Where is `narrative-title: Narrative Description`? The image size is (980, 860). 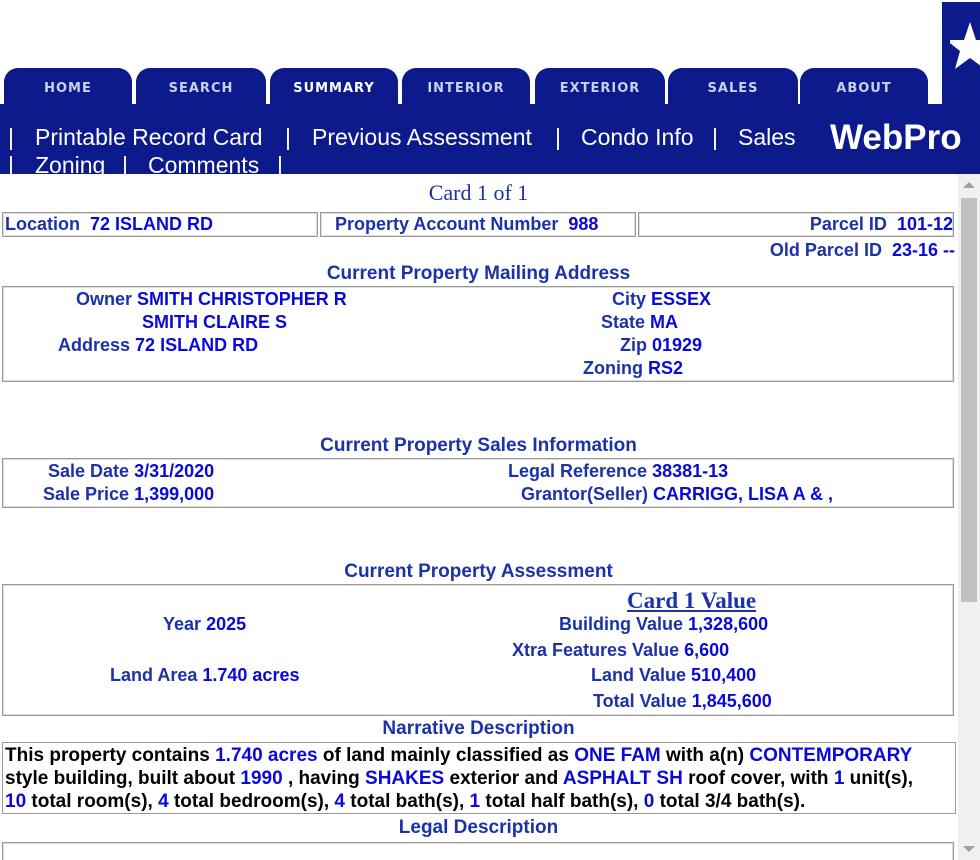 narrative-title: Narrative Description is located at coordinates (478, 728).